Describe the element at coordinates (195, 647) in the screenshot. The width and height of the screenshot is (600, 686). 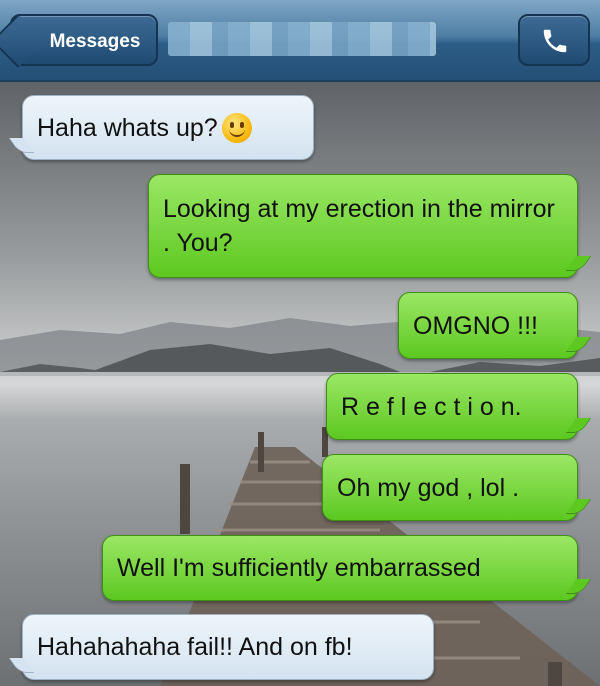
I see `message-text: Hahahahaha fail!! And on fb!` at that location.